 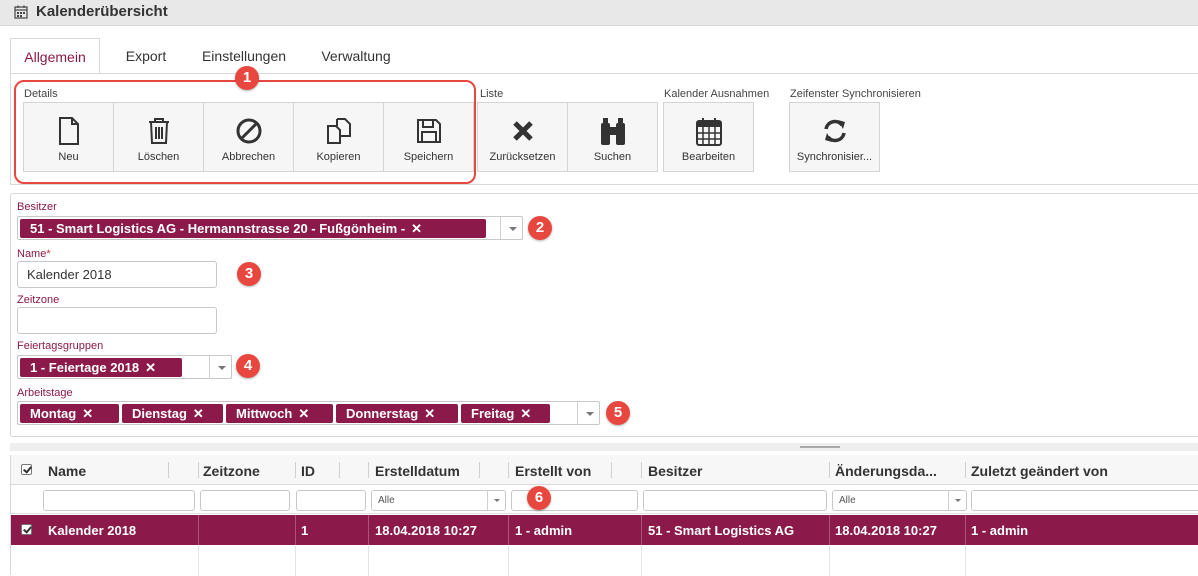 What do you see at coordinates (85, 367) in the screenshot?
I see `feiertagsgruppen-tag-label: 1 - Feiertage 2018` at bounding box center [85, 367].